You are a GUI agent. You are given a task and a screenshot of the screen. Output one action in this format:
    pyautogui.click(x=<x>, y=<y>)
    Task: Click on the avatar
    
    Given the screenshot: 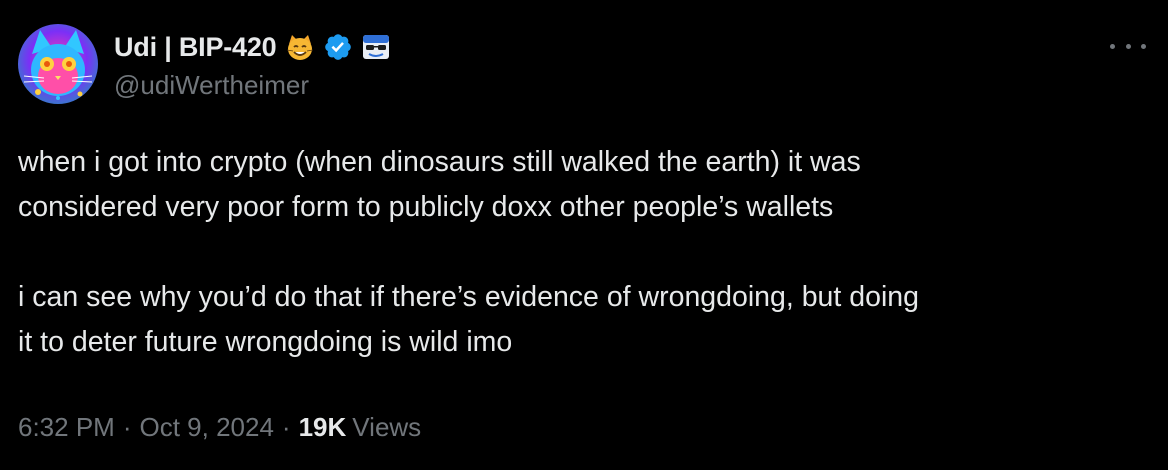 What is the action you would take?
    pyautogui.click(x=58, y=64)
    